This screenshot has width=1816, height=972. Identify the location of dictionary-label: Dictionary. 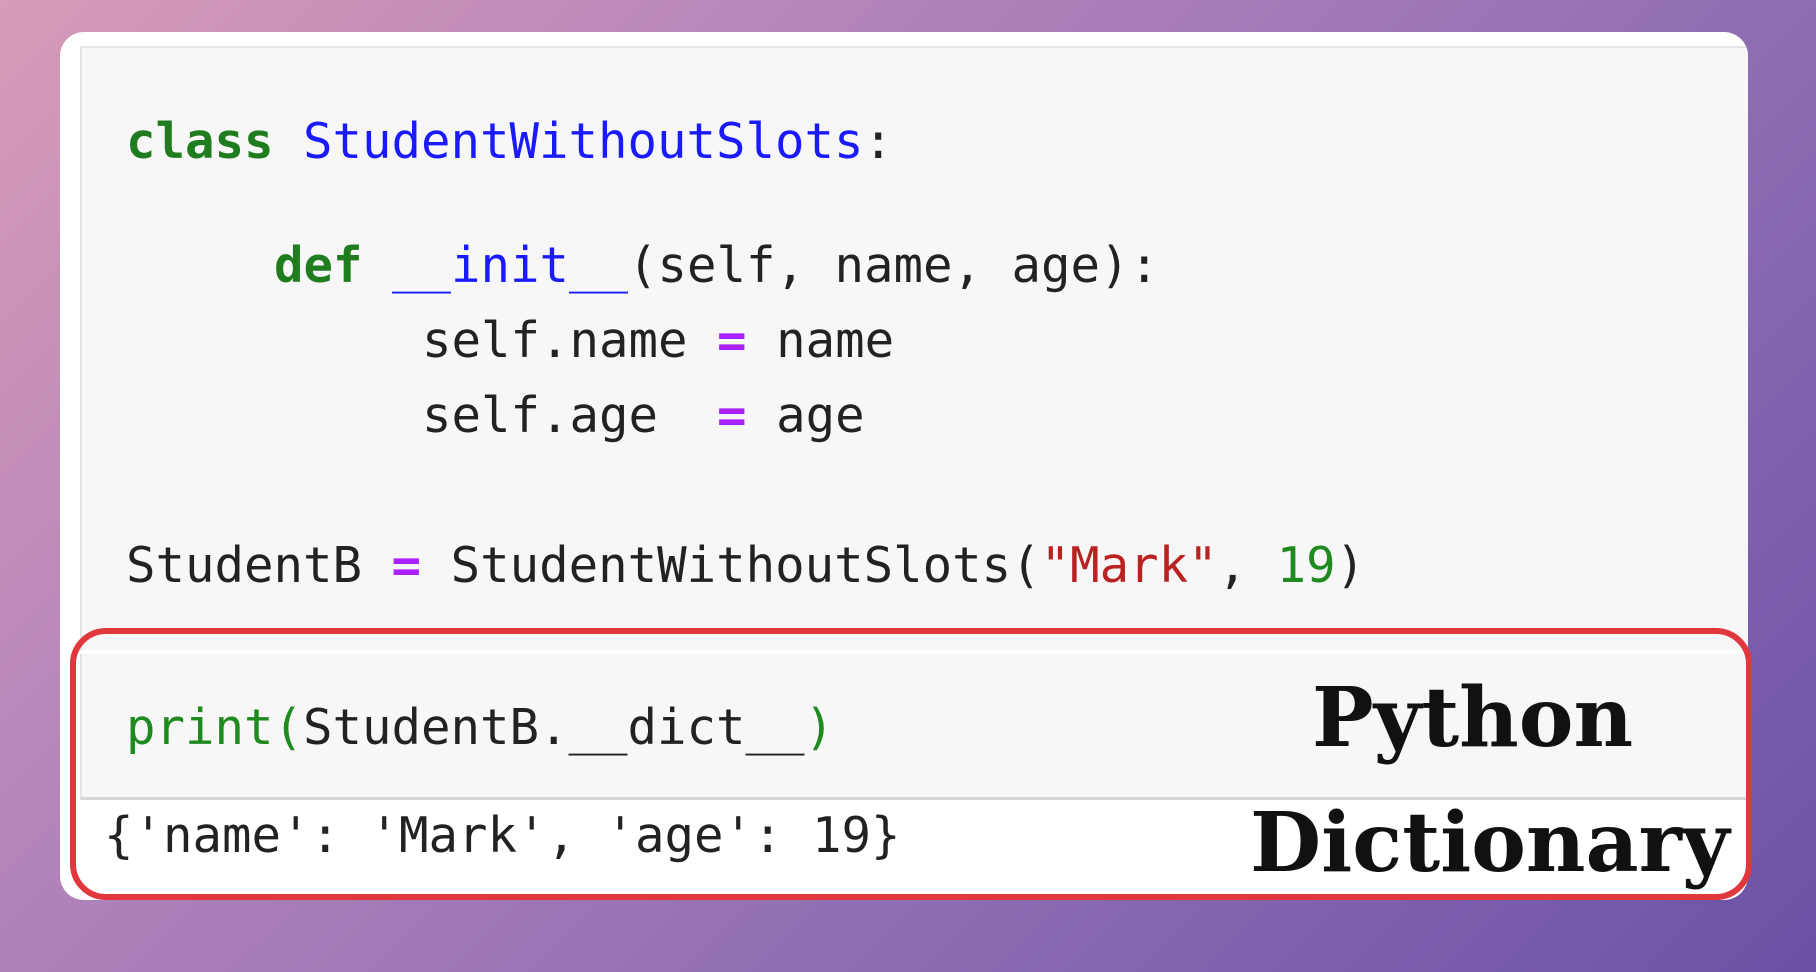
(1490, 843).